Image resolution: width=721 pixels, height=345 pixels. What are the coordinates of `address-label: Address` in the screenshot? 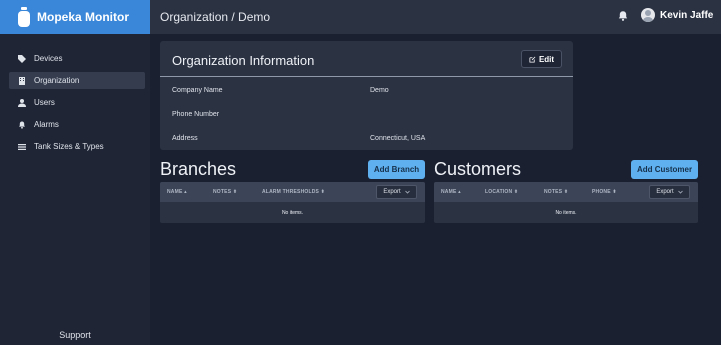 It's located at (185, 138).